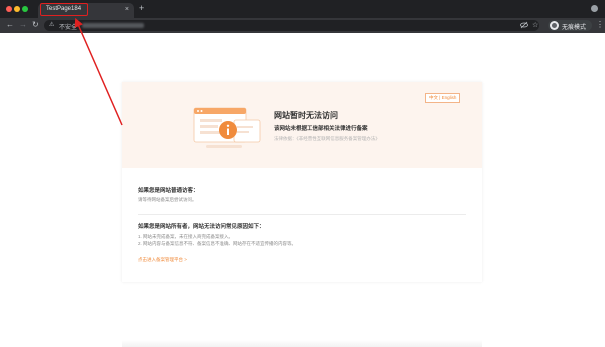 The width and height of the screenshot is (605, 347). Describe the element at coordinates (10, 25) in the screenshot. I see `back-arrow-icon: ←` at that location.